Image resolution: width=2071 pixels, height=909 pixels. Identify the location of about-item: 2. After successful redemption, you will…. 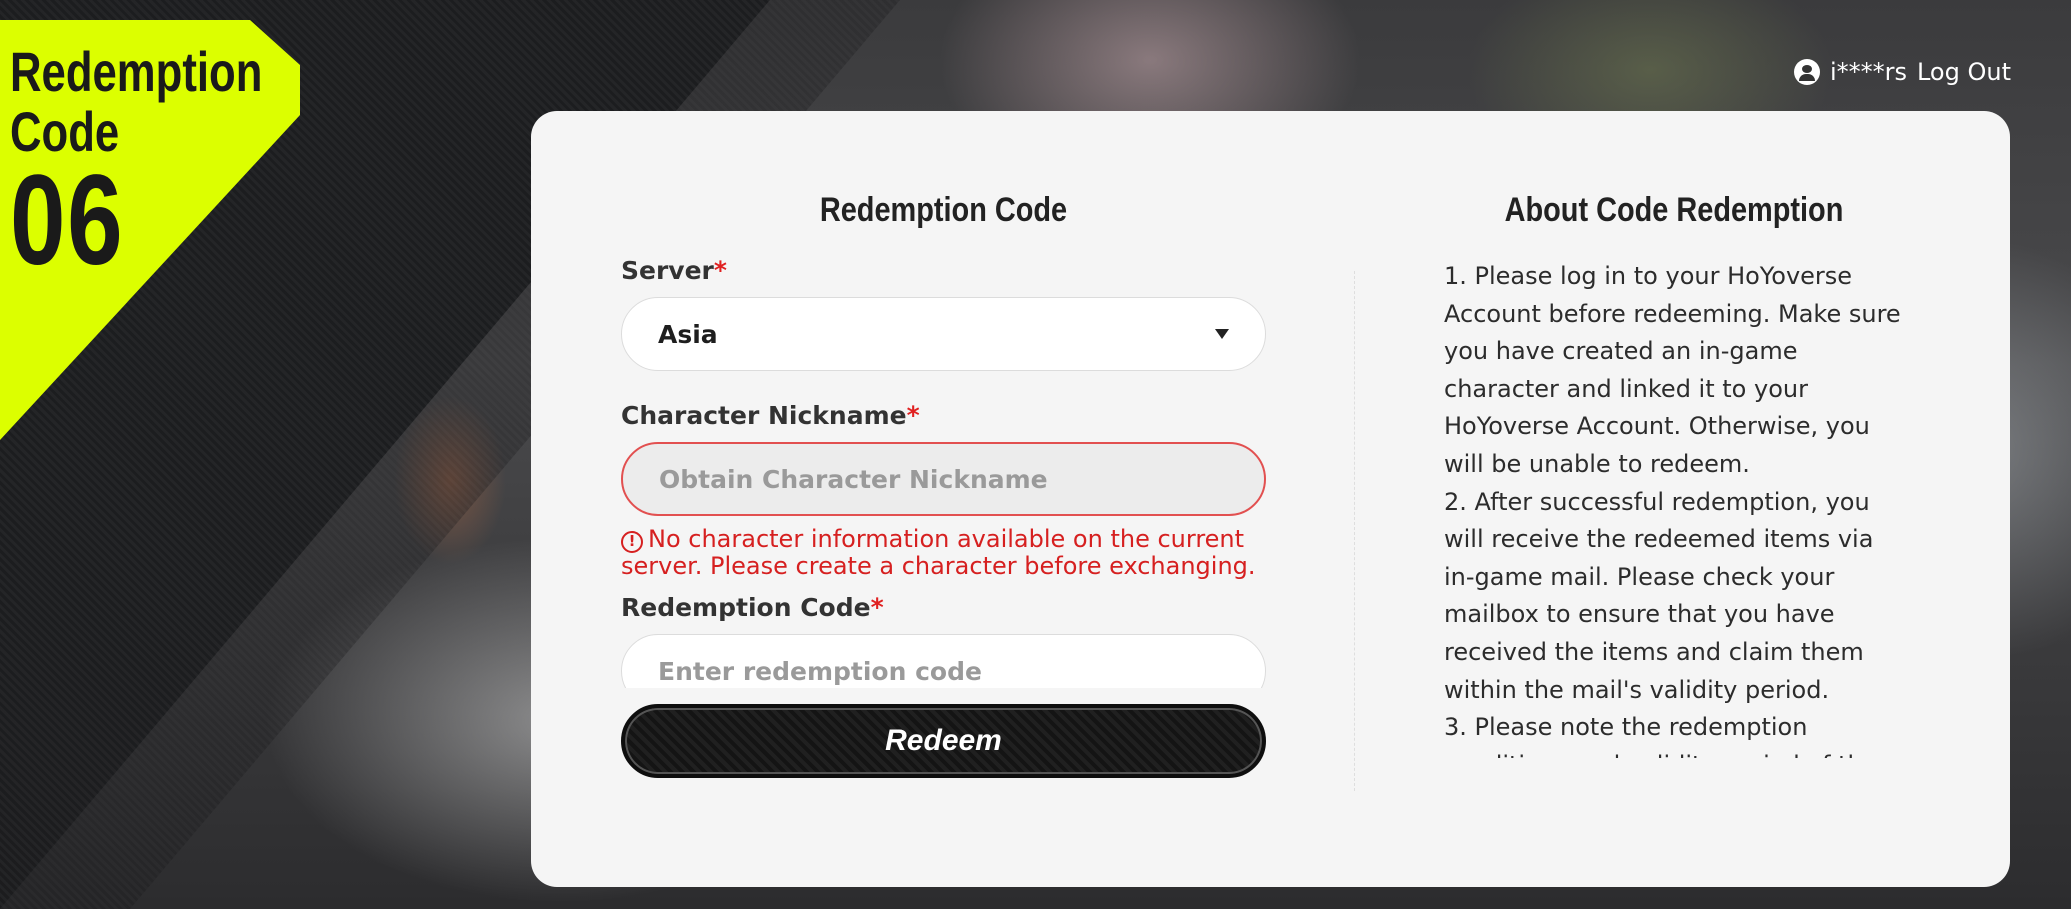
(1659, 595).